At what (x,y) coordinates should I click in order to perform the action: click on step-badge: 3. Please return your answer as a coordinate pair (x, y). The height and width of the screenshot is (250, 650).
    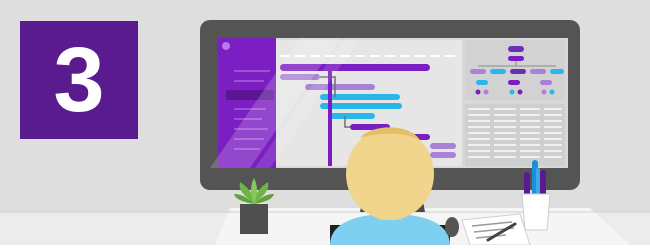
    Looking at the image, I should click on (79, 80).